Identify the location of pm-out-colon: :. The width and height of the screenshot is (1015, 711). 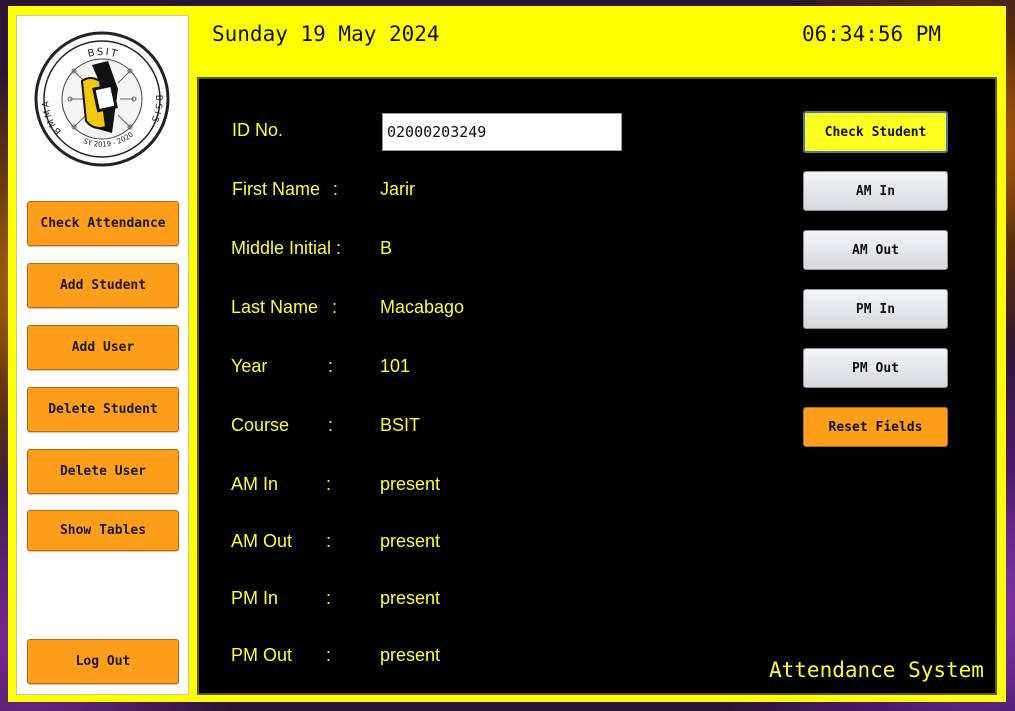
(329, 655).